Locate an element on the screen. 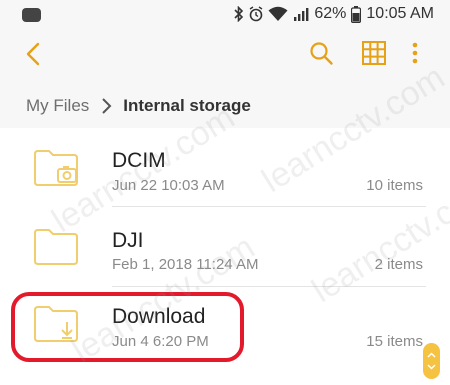  chevron-up-icon is located at coordinates (431, 355).